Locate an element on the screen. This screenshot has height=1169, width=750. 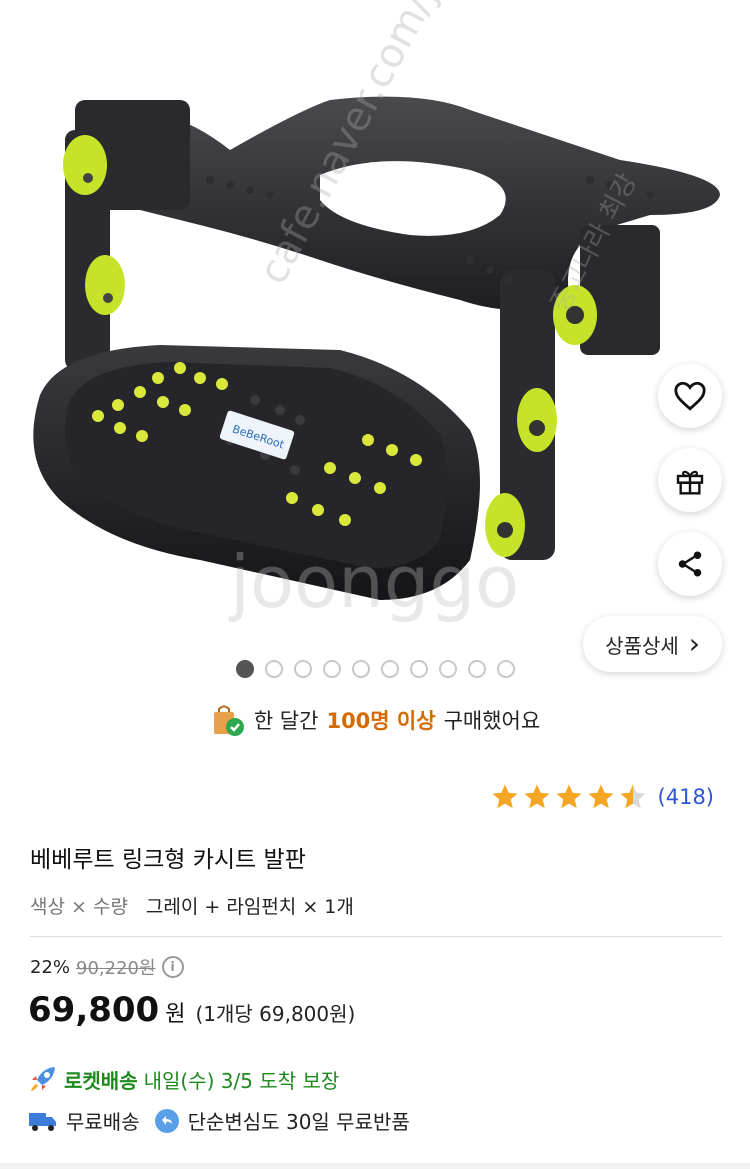
share-button is located at coordinates (690, 564).